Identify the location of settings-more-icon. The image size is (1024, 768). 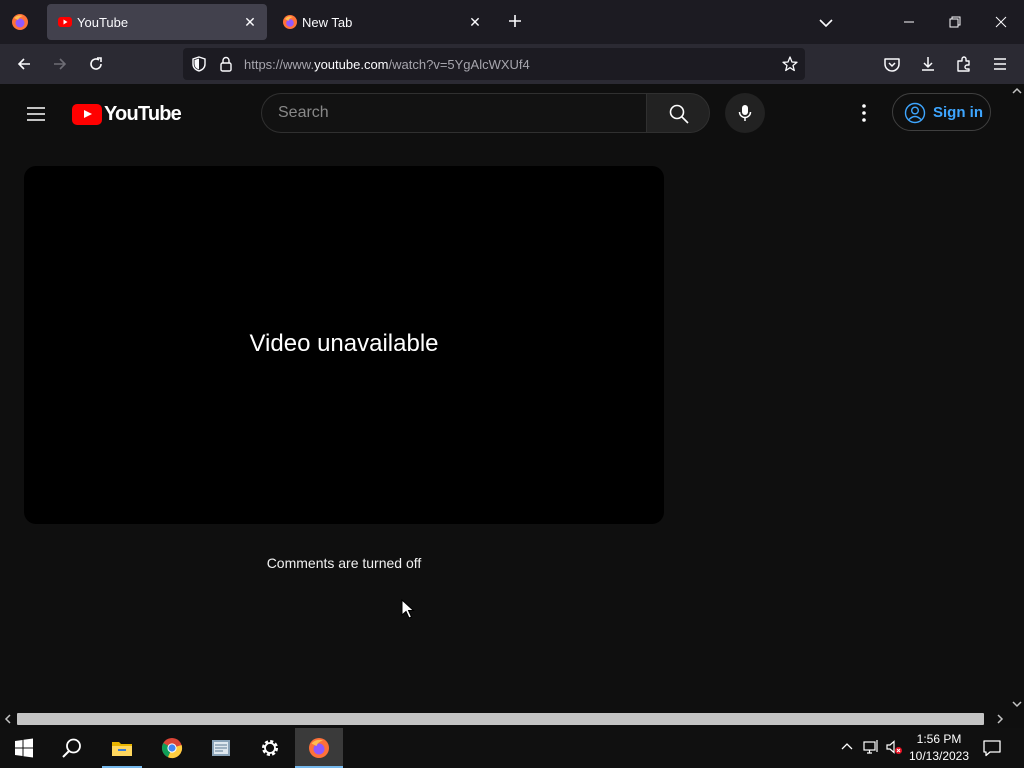
(864, 113).